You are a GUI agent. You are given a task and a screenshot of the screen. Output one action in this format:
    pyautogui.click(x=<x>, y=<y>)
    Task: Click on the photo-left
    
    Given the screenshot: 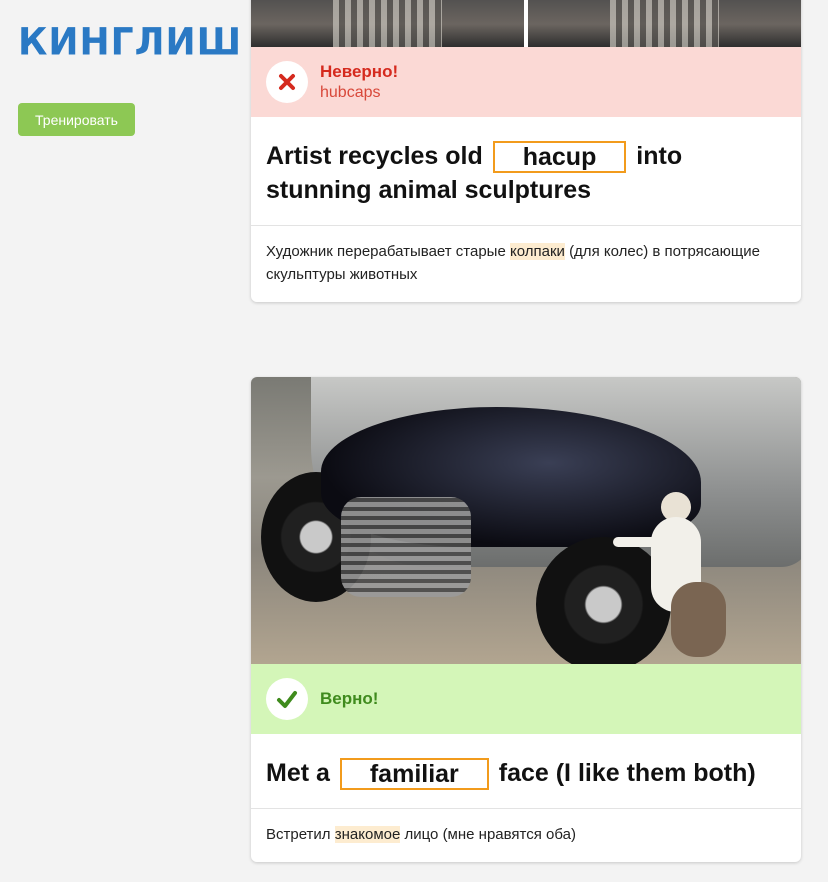 What is the action you would take?
    pyautogui.click(x=387, y=23)
    